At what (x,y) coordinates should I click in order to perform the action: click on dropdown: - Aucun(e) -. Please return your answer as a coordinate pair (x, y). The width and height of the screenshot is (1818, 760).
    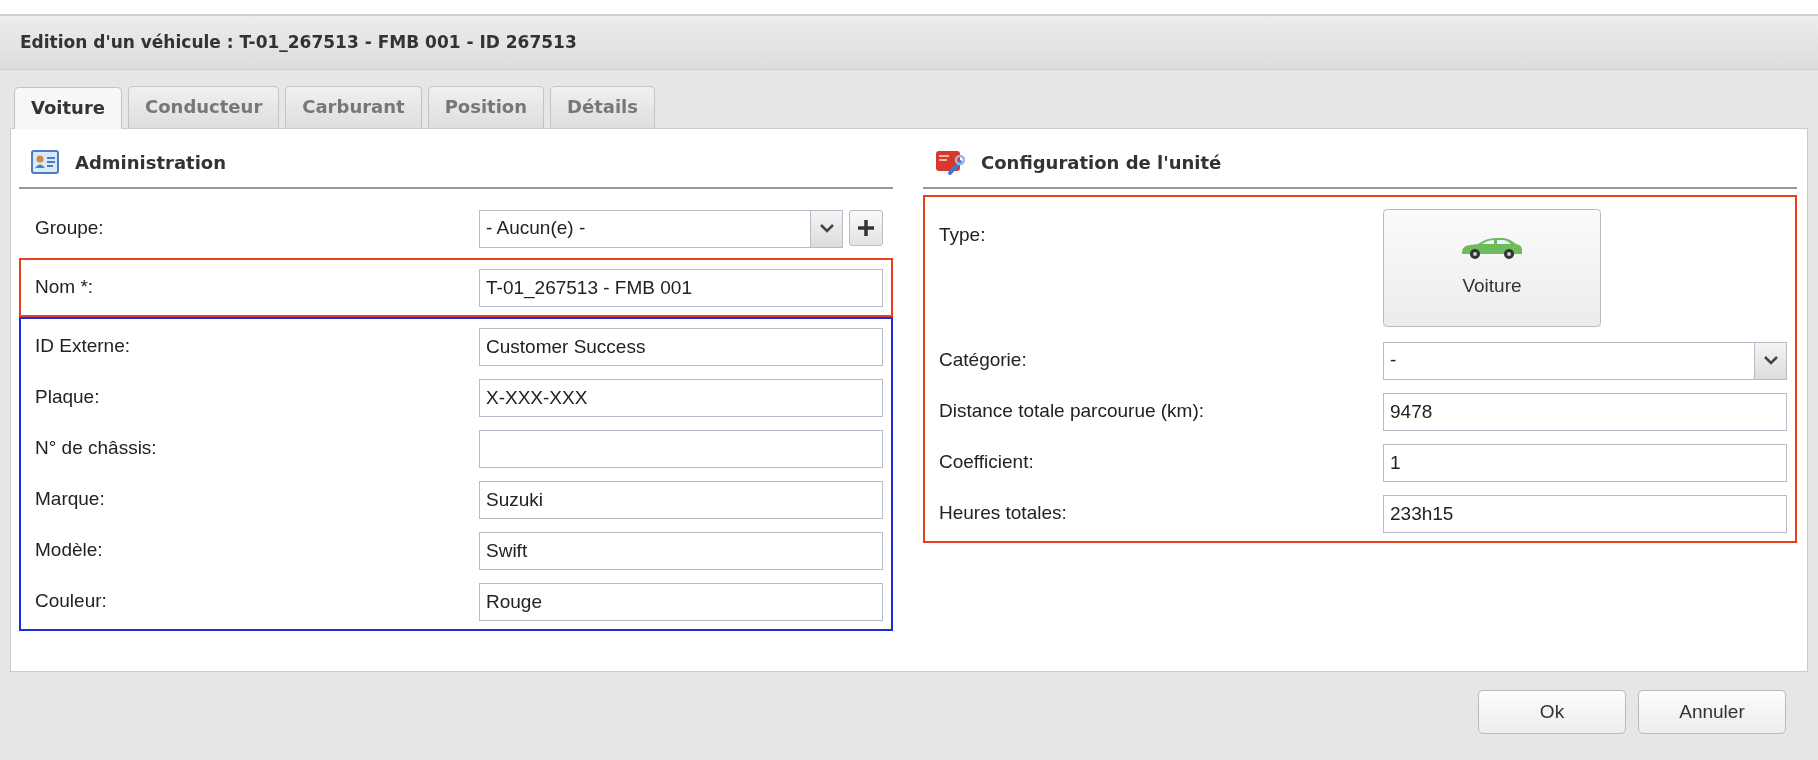
    Looking at the image, I should click on (661, 228).